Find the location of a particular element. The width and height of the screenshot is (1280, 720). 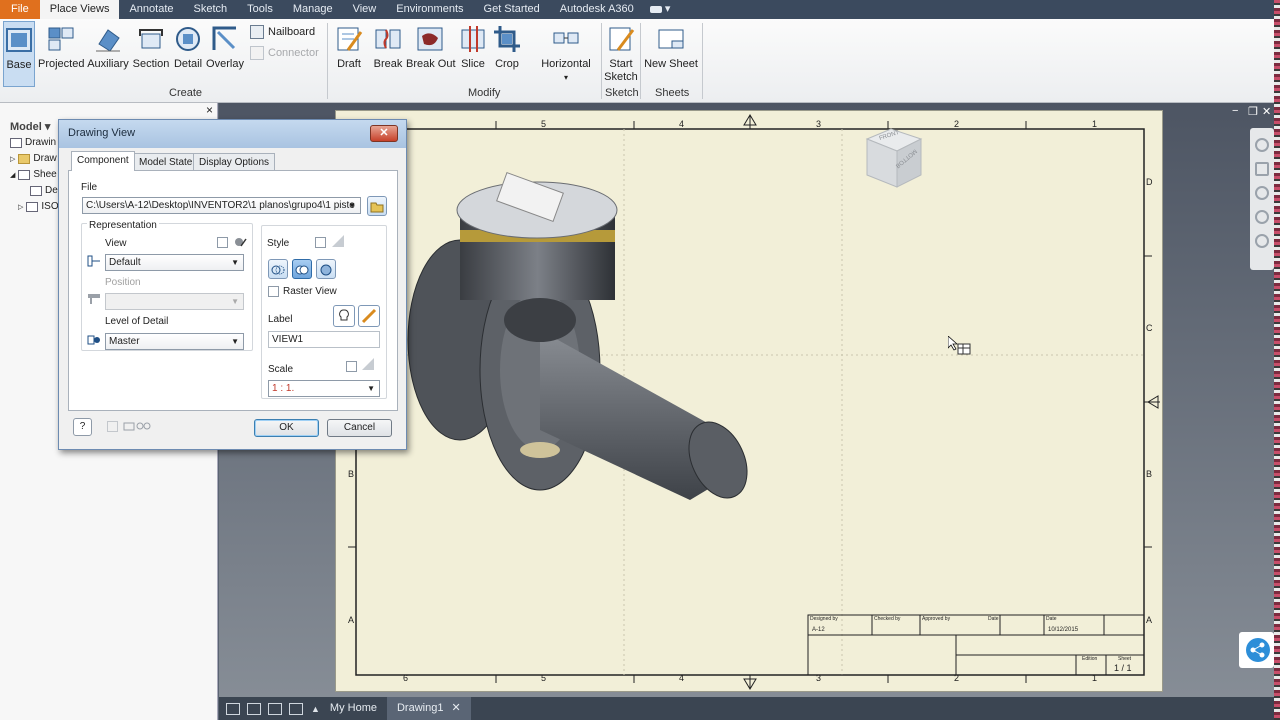

break-out-button: Break Out is located at coordinates (431, 54).